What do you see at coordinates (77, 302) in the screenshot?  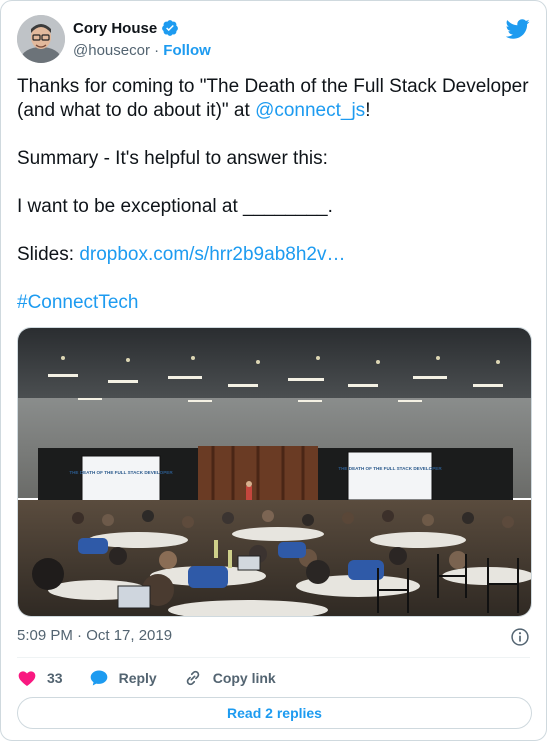 I see `hashtag-link: #ConnectTech` at bounding box center [77, 302].